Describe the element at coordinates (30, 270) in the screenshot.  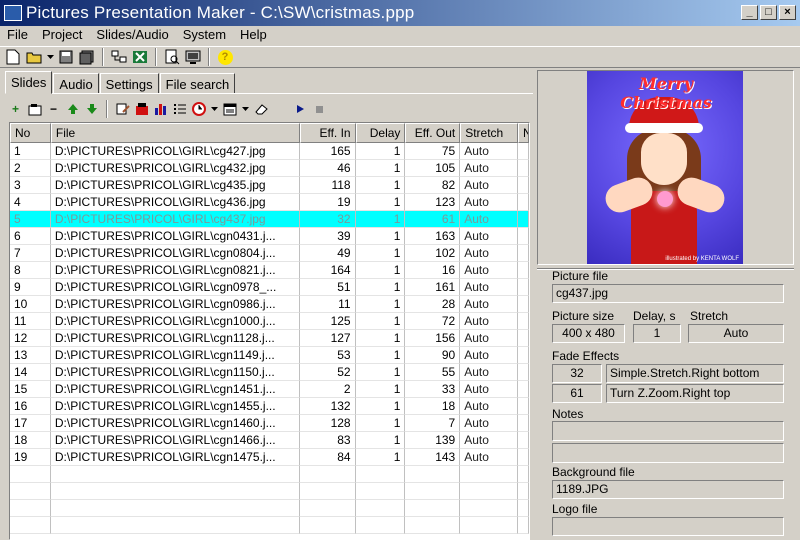
I see `cell-no: 8` at that location.